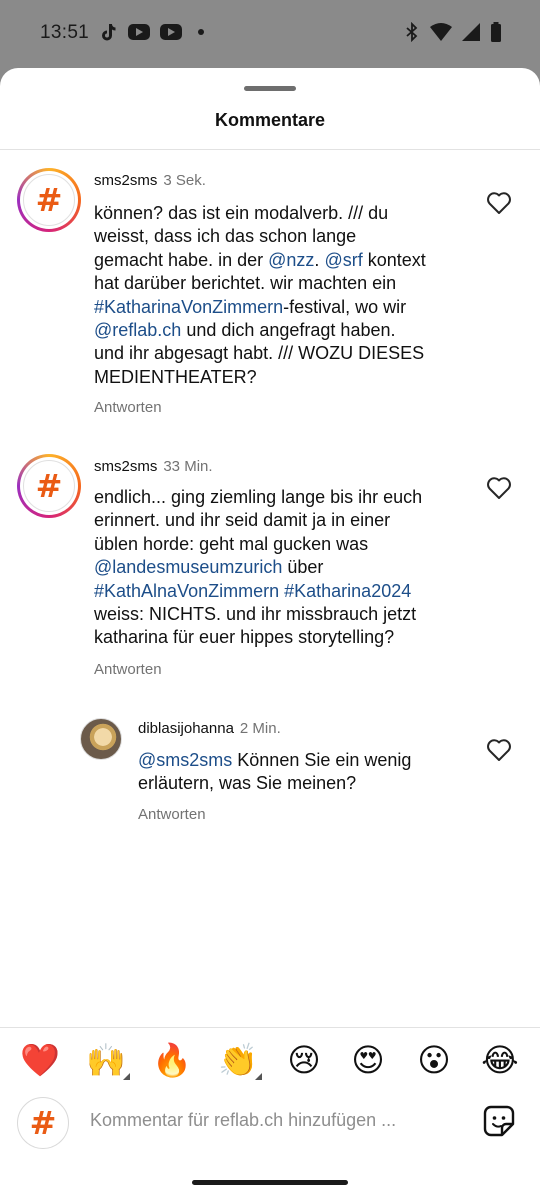  What do you see at coordinates (270, 120) in the screenshot?
I see `sheet-title: Kommentare` at bounding box center [270, 120].